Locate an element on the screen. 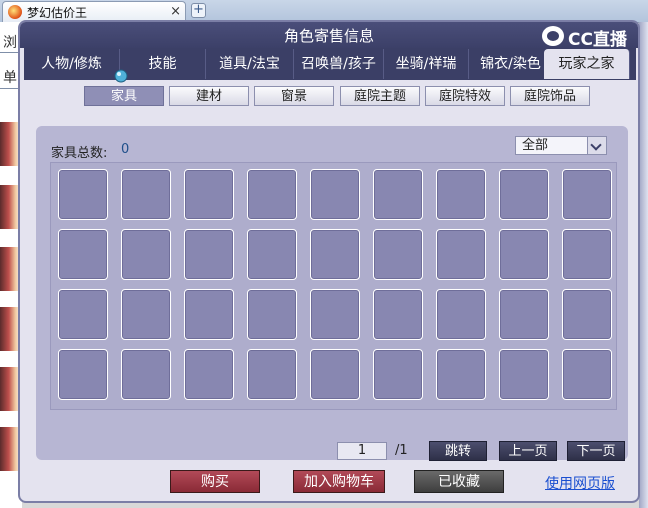 The width and height of the screenshot is (648, 508). buy-button: 购买 is located at coordinates (215, 481).